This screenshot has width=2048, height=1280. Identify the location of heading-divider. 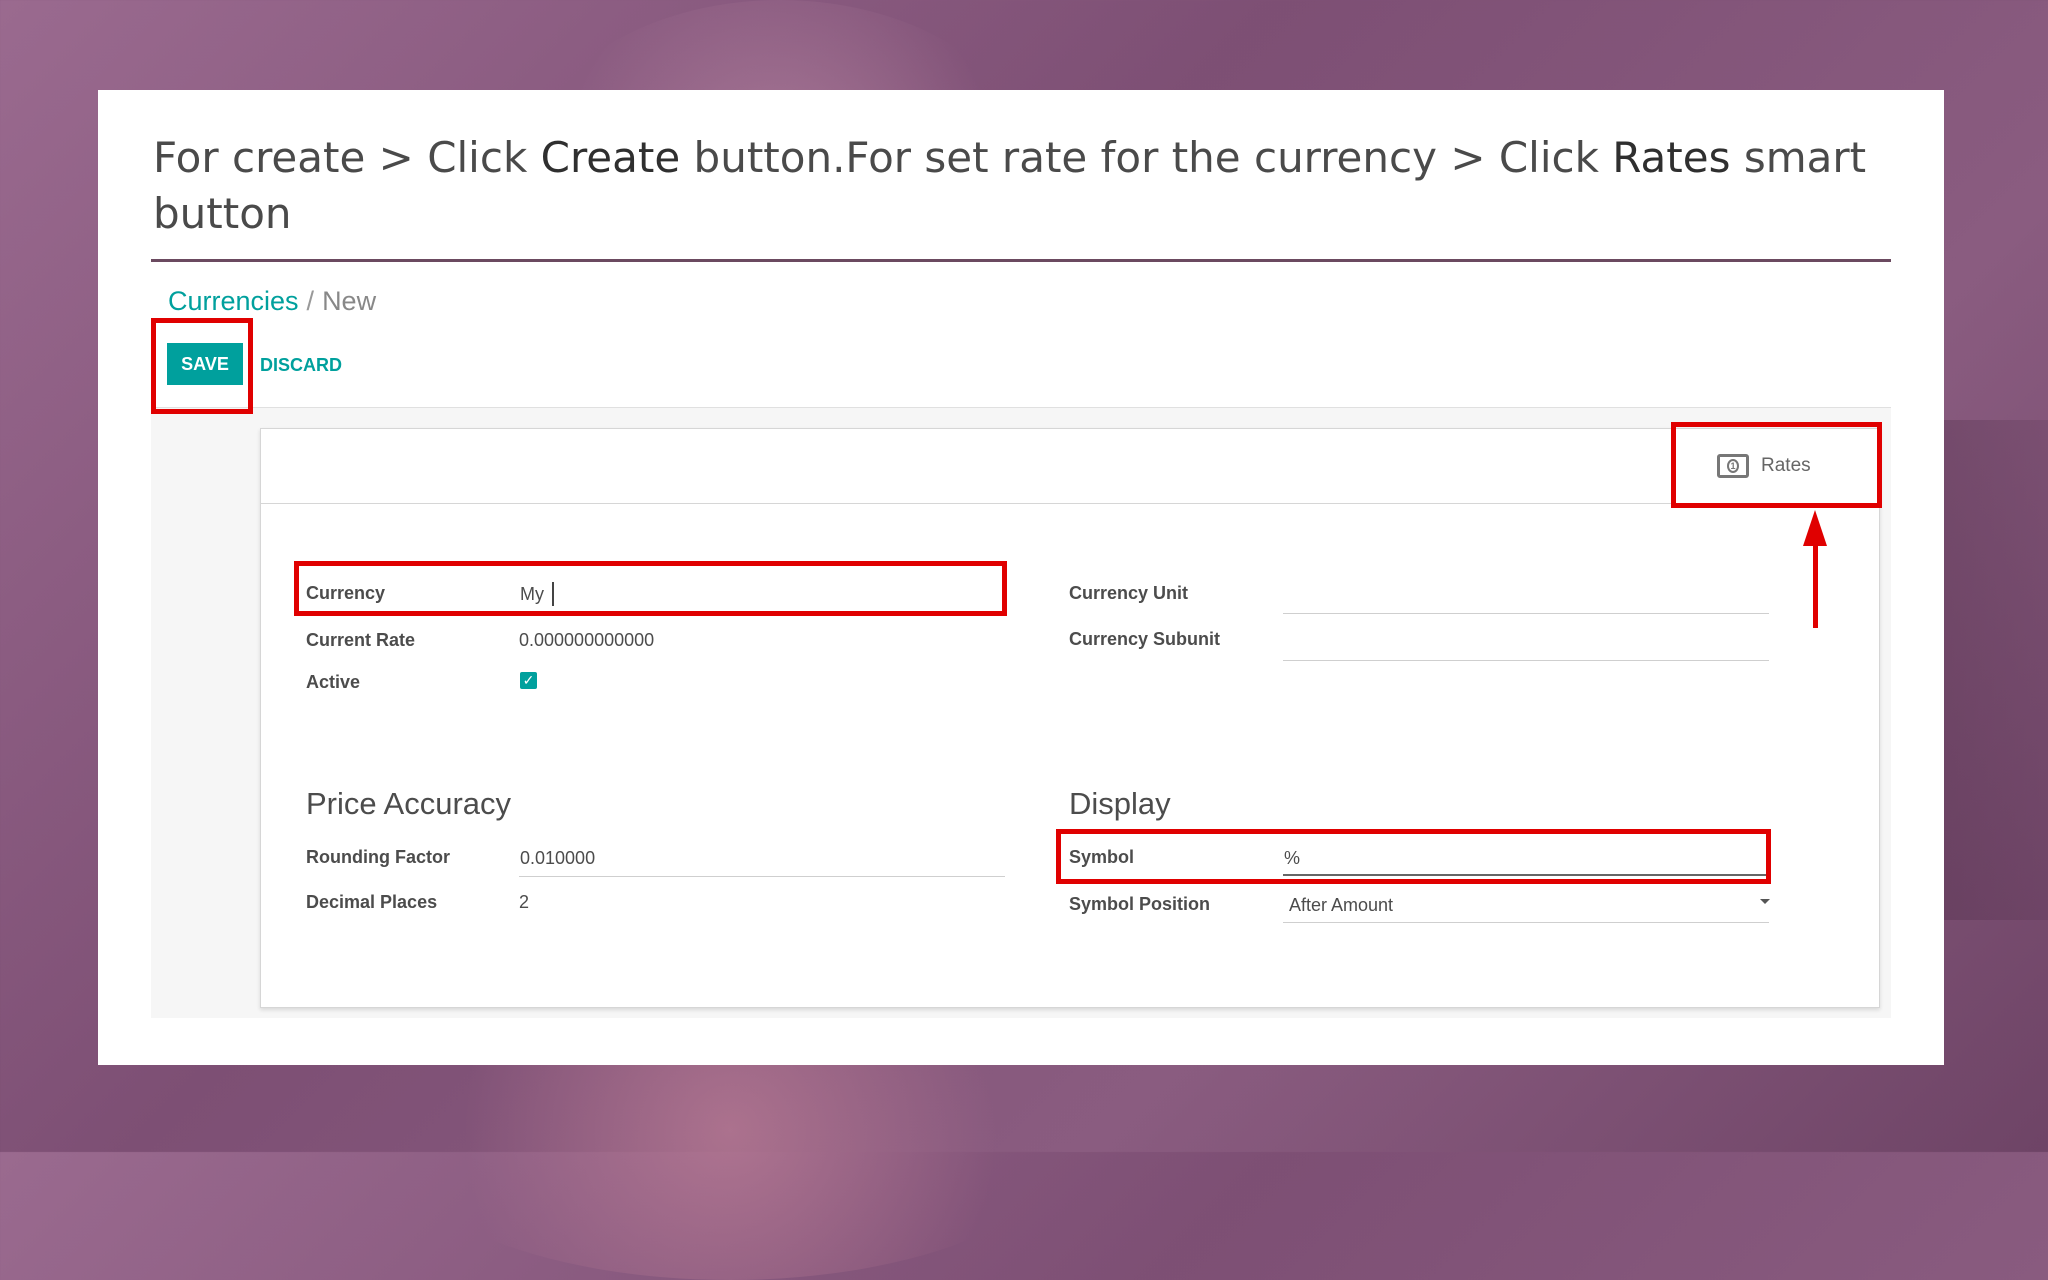
(1021, 260).